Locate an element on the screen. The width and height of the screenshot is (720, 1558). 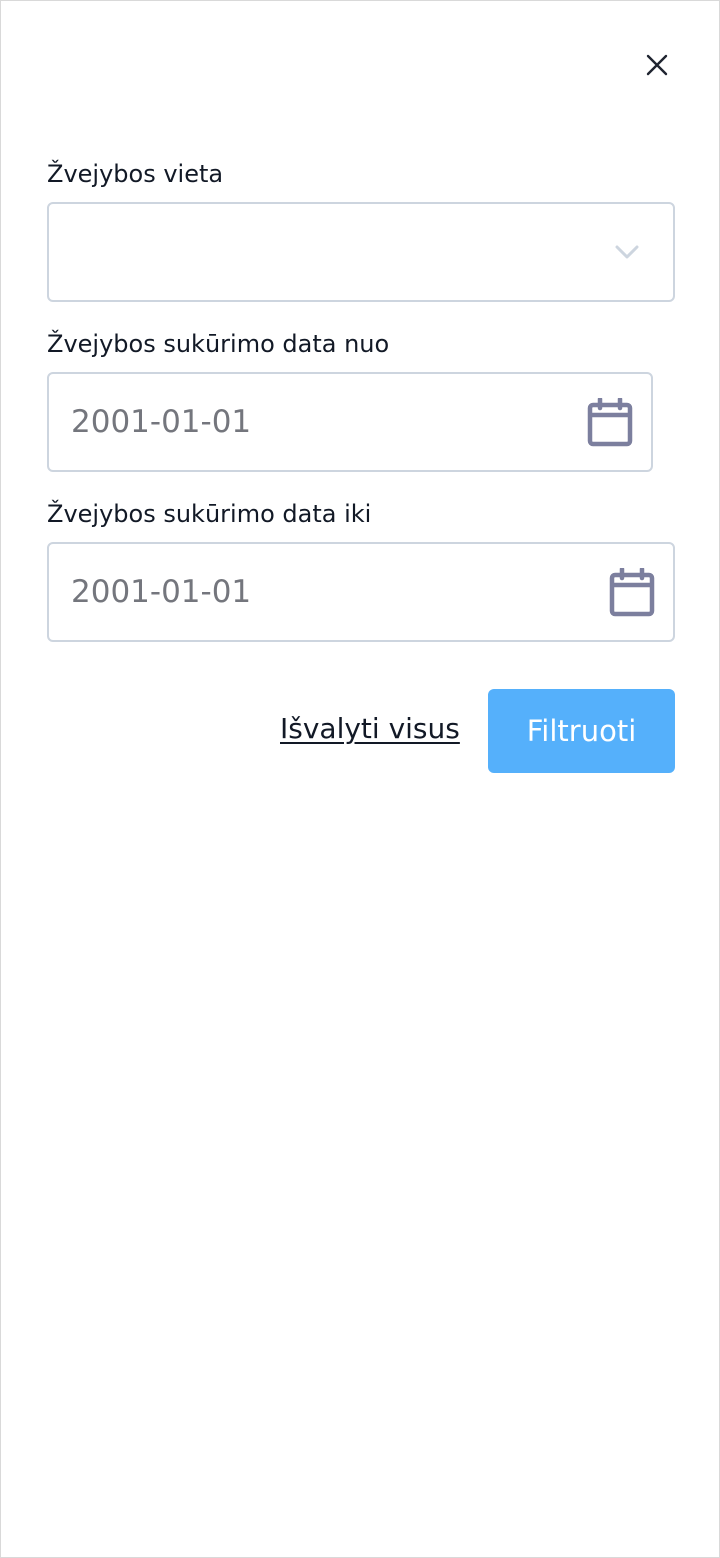
close-button is located at coordinates (657, 65).